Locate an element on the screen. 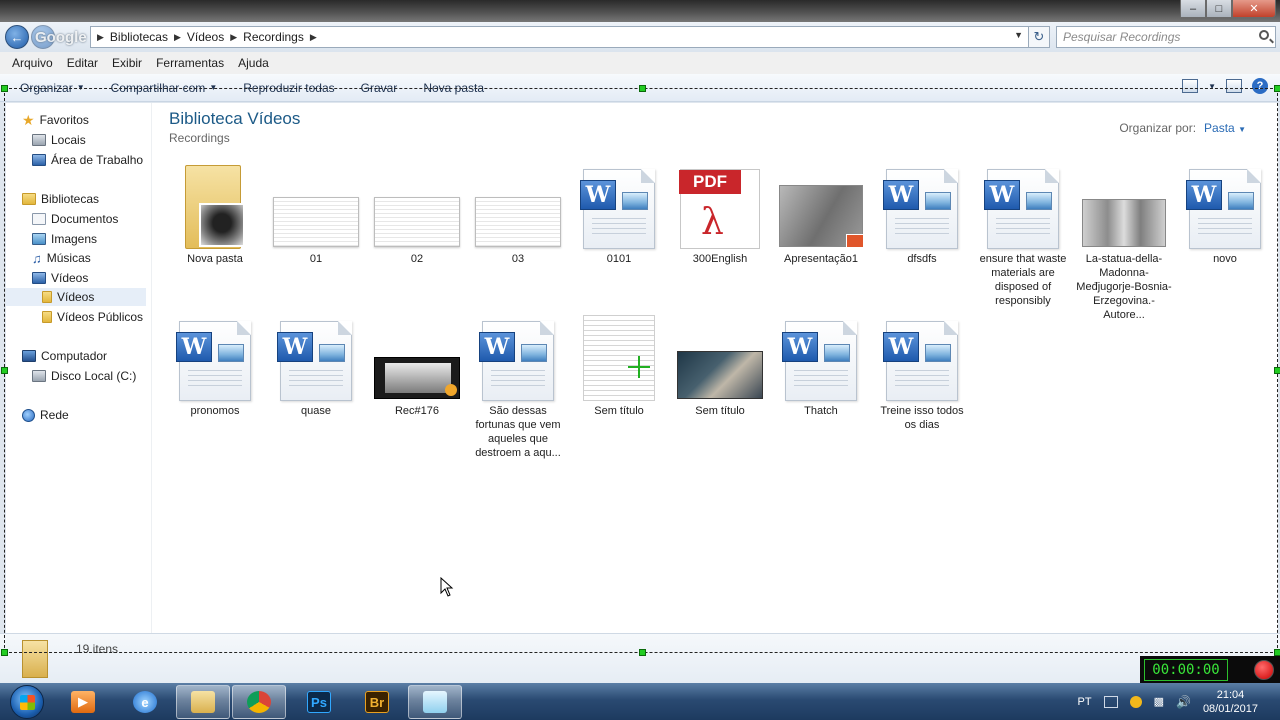 This screenshot has width=1280, height=720. close-button: ✕ is located at coordinates (1254, 9).